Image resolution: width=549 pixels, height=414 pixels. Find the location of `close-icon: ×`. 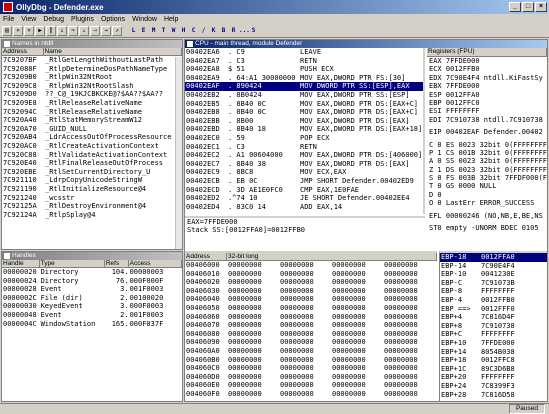

close-icon: × is located at coordinates (541, 7).